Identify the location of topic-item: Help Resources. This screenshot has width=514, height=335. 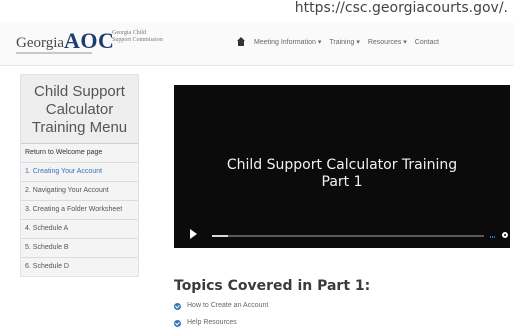
(339, 323).